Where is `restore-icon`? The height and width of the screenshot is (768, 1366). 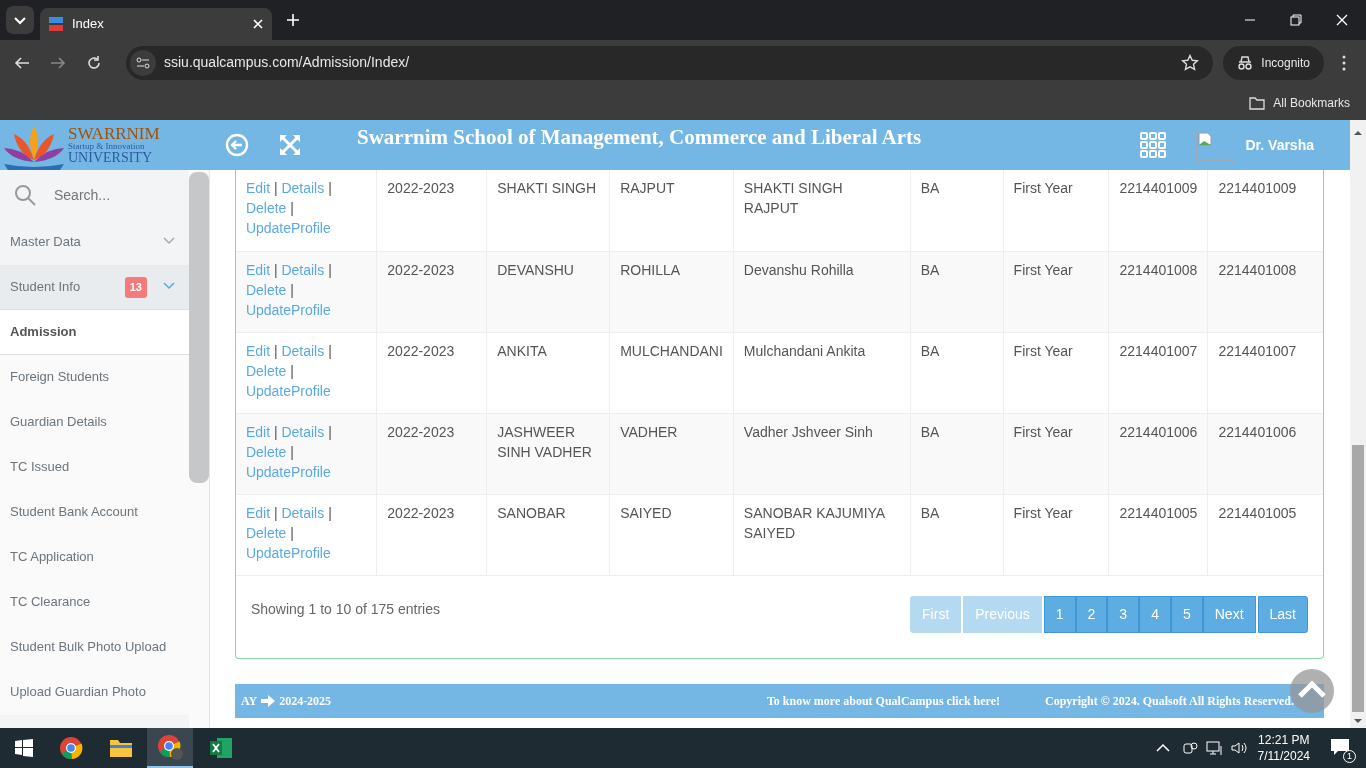
restore-icon is located at coordinates (1296, 20).